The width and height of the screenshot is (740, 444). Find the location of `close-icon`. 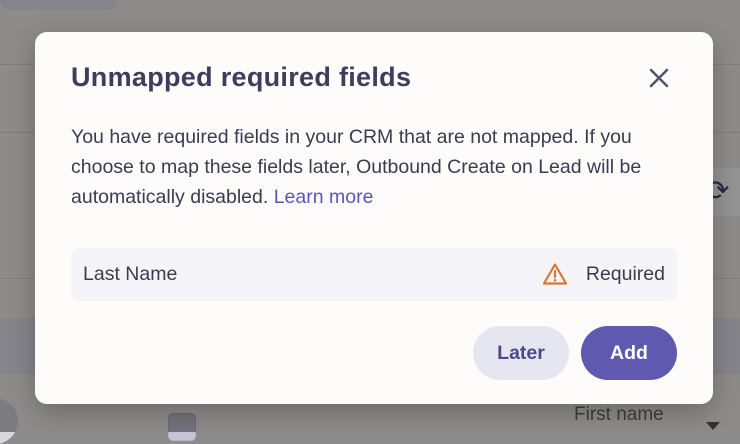

close-icon is located at coordinates (659, 78).